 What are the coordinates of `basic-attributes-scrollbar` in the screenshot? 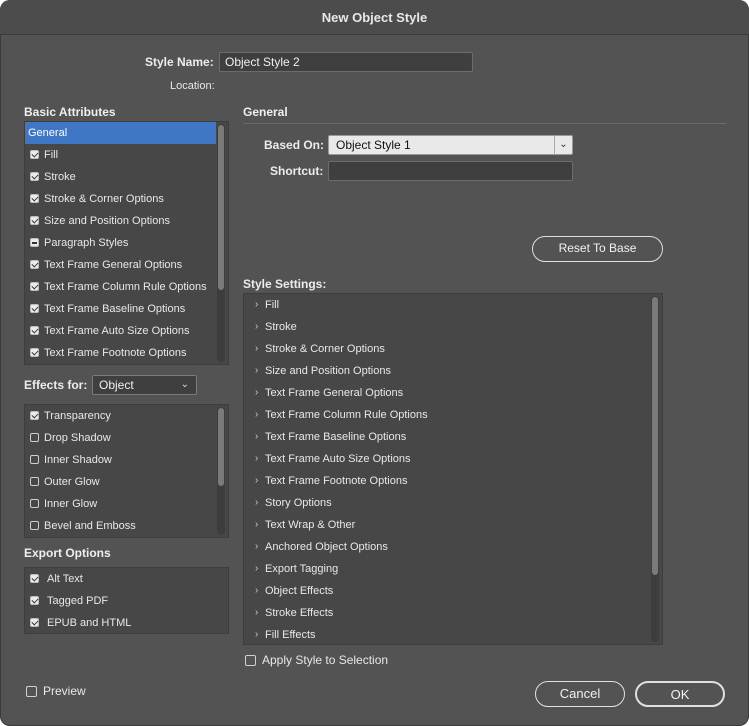 It's located at (221, 243).